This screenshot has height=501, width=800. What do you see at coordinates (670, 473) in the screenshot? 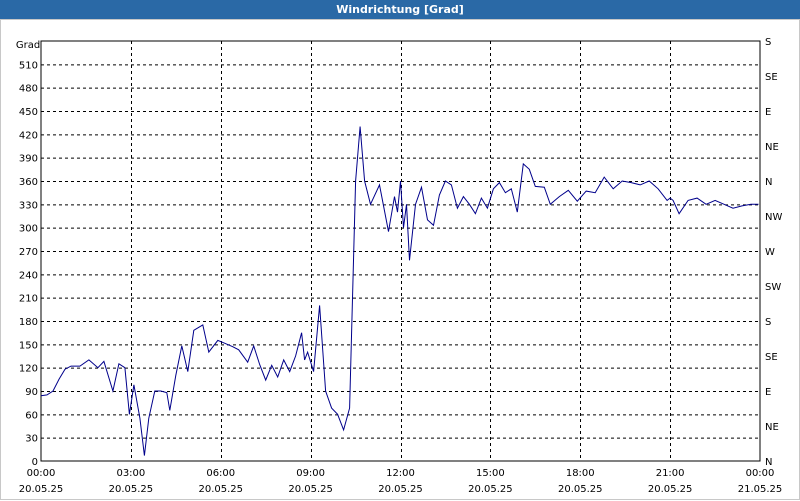
I see `x-tick-time-label: 21:00` at bounding box center [670, 473].